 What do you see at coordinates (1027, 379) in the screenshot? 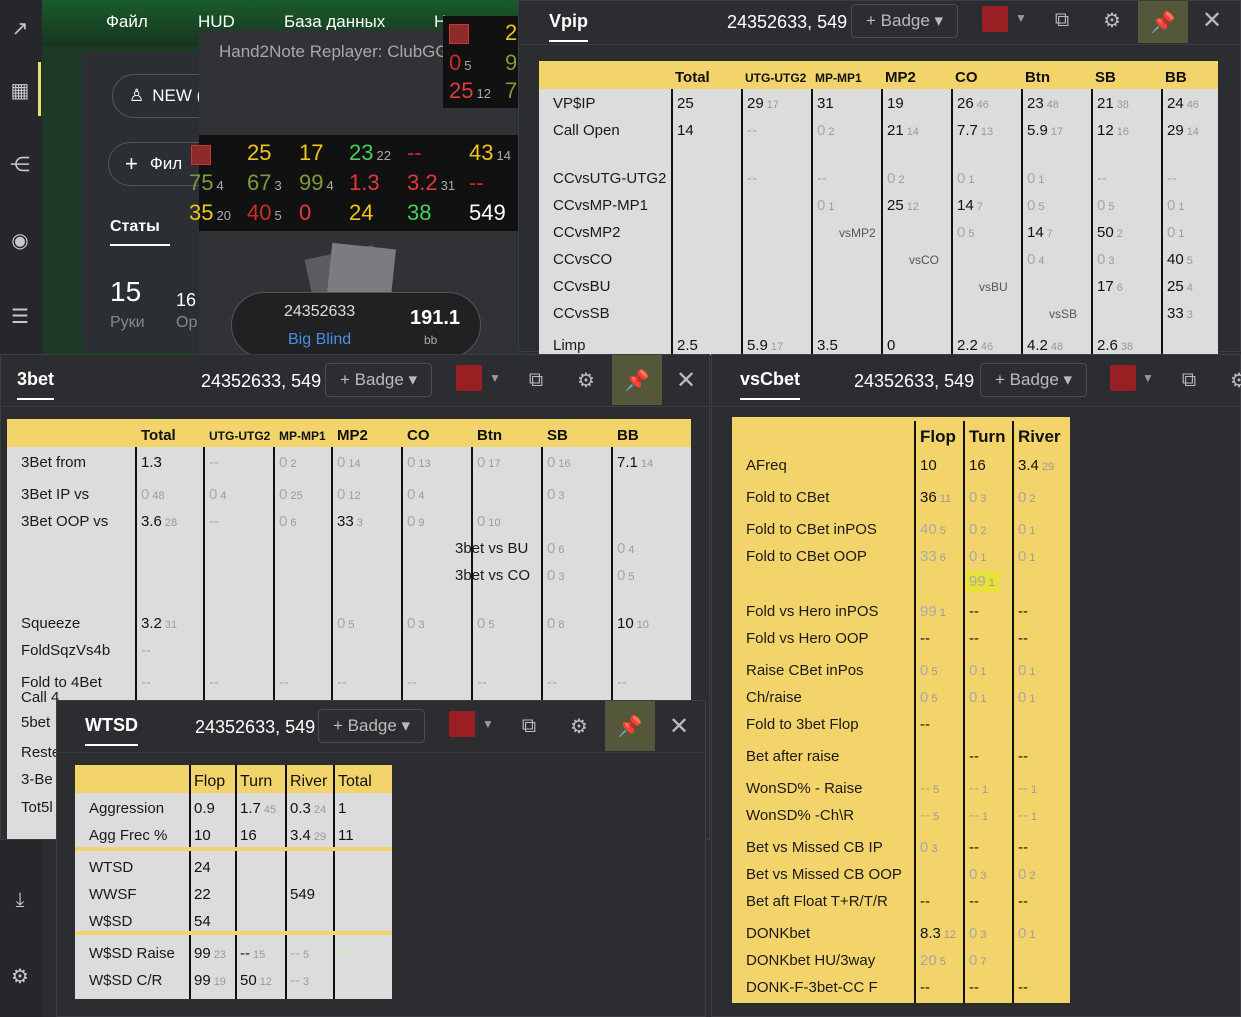
I see `vscbet-badge-label: + Badge` at bounding box center [1027, 379].